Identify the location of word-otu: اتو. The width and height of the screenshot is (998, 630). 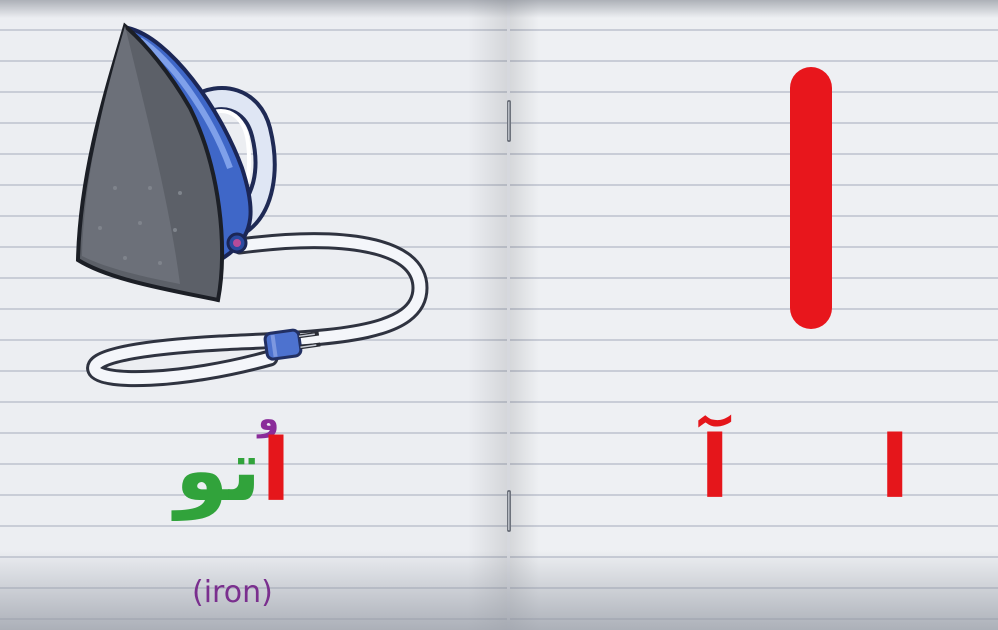
(233, 471).